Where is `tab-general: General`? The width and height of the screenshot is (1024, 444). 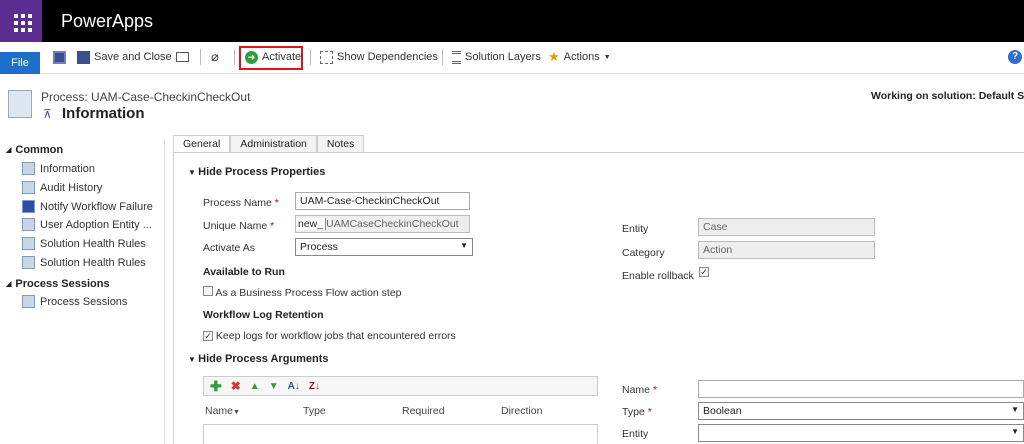
tab-general: General is located at coordinates (202, 143).